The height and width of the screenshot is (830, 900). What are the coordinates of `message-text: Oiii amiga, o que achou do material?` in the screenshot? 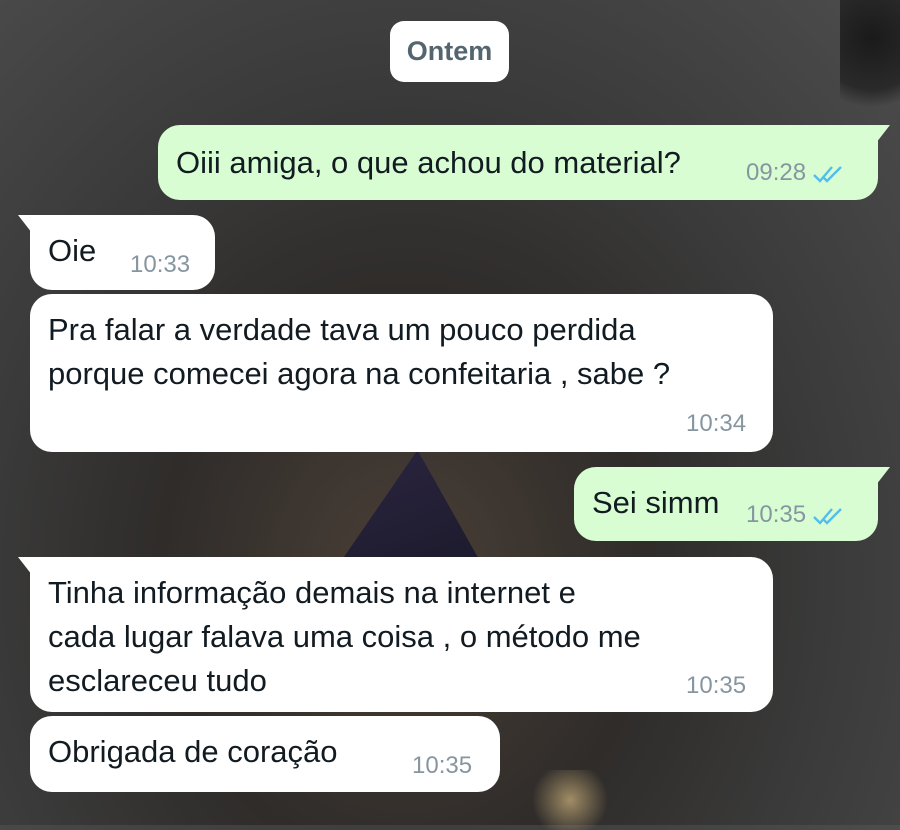 It's located at (428, 162).